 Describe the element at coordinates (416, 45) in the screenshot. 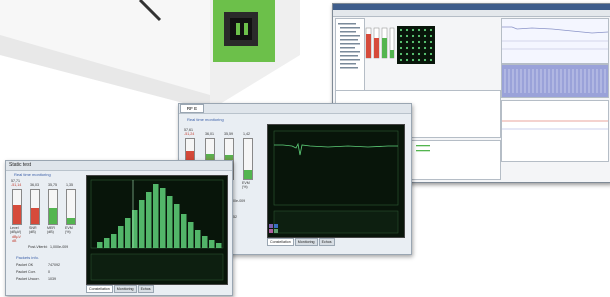

I see `constellation-grid-icon` at that location.